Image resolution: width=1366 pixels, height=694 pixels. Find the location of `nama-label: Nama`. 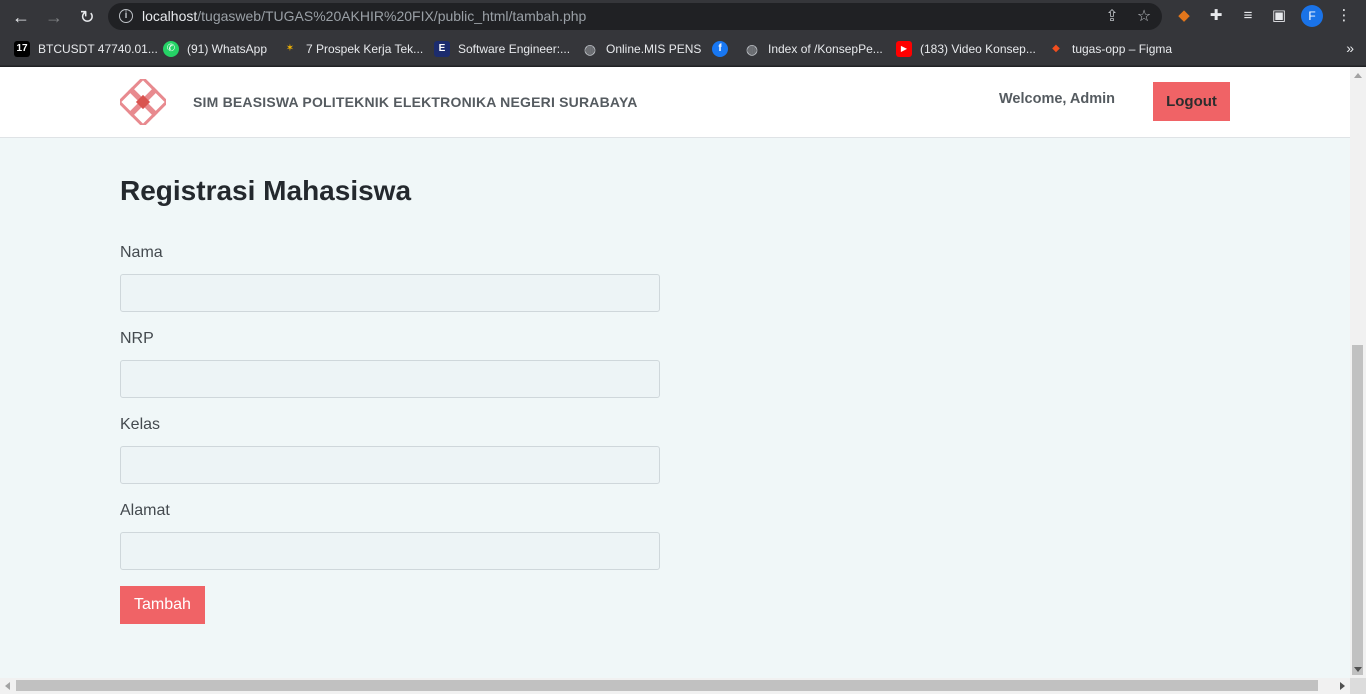

nama-label: Nama is located at coordinates (141, 252).